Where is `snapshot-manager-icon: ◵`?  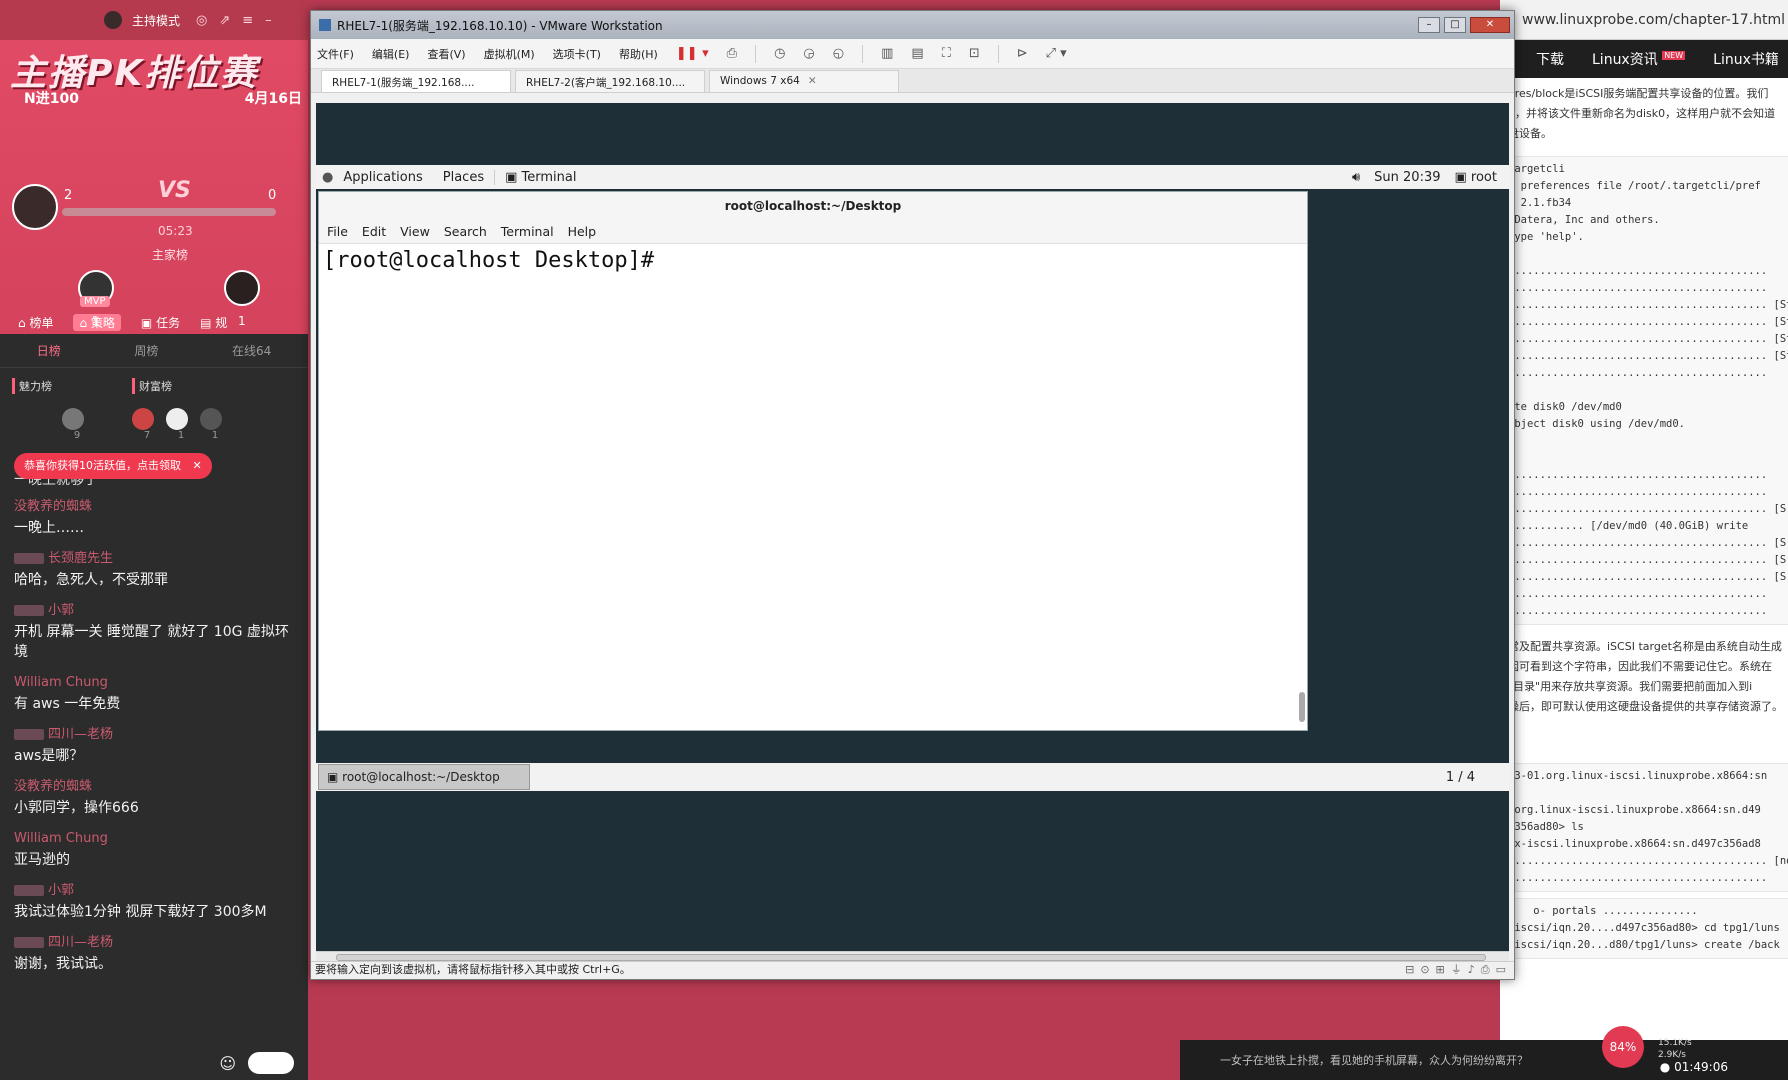
snapshot-manager-icon: ◵ is located at coordinates (838, 53).